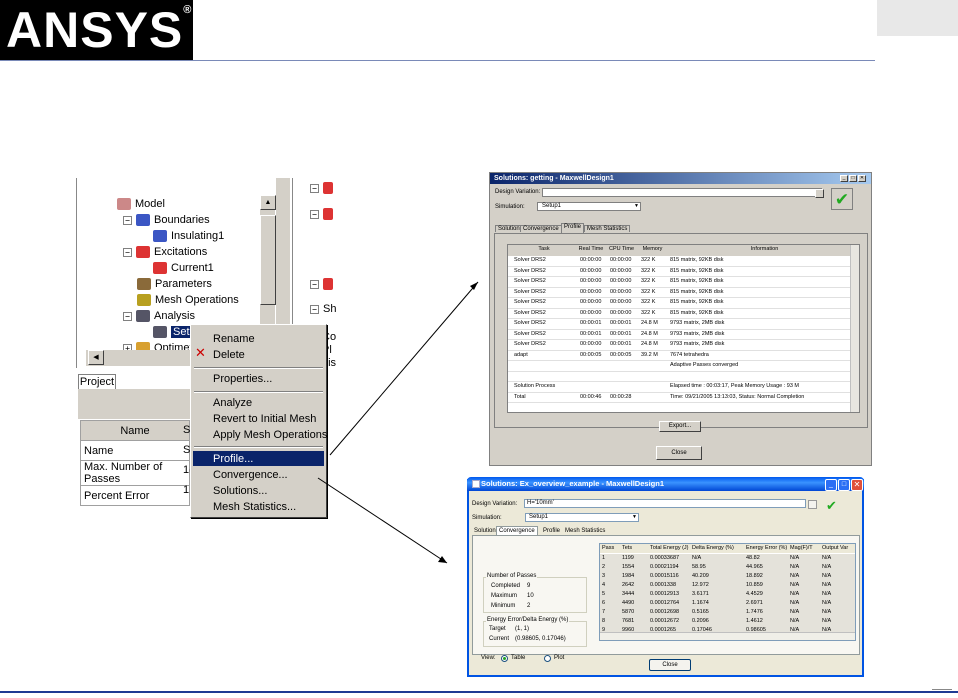 The image size is (958, 698). What do you see at coordinates (404, 368) in the screenshot?
I see `arrow-to-profile` at bounding box center [404, 368].